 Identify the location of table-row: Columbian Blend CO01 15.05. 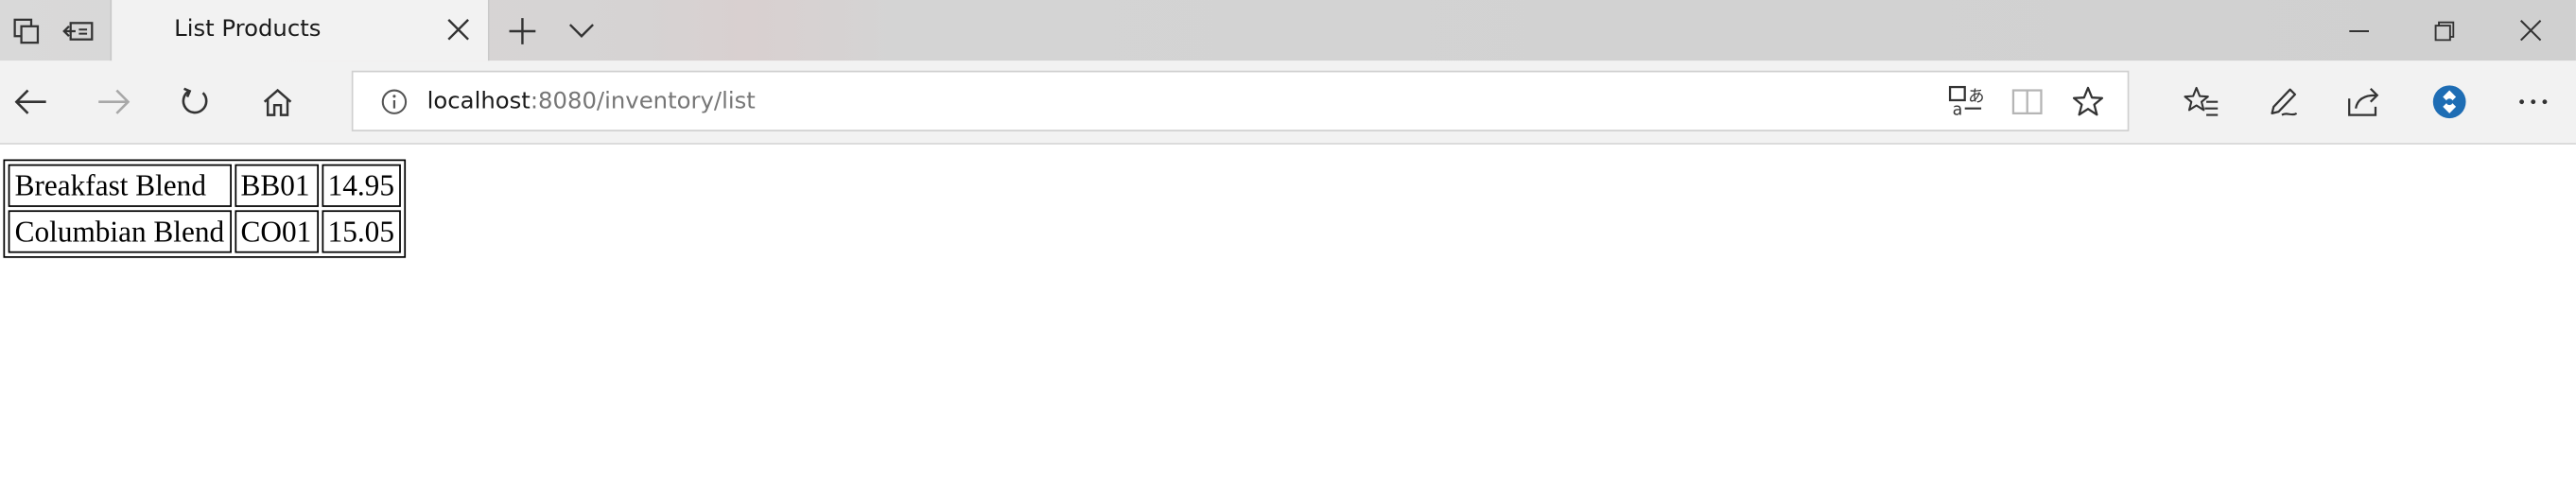
(204, 231).